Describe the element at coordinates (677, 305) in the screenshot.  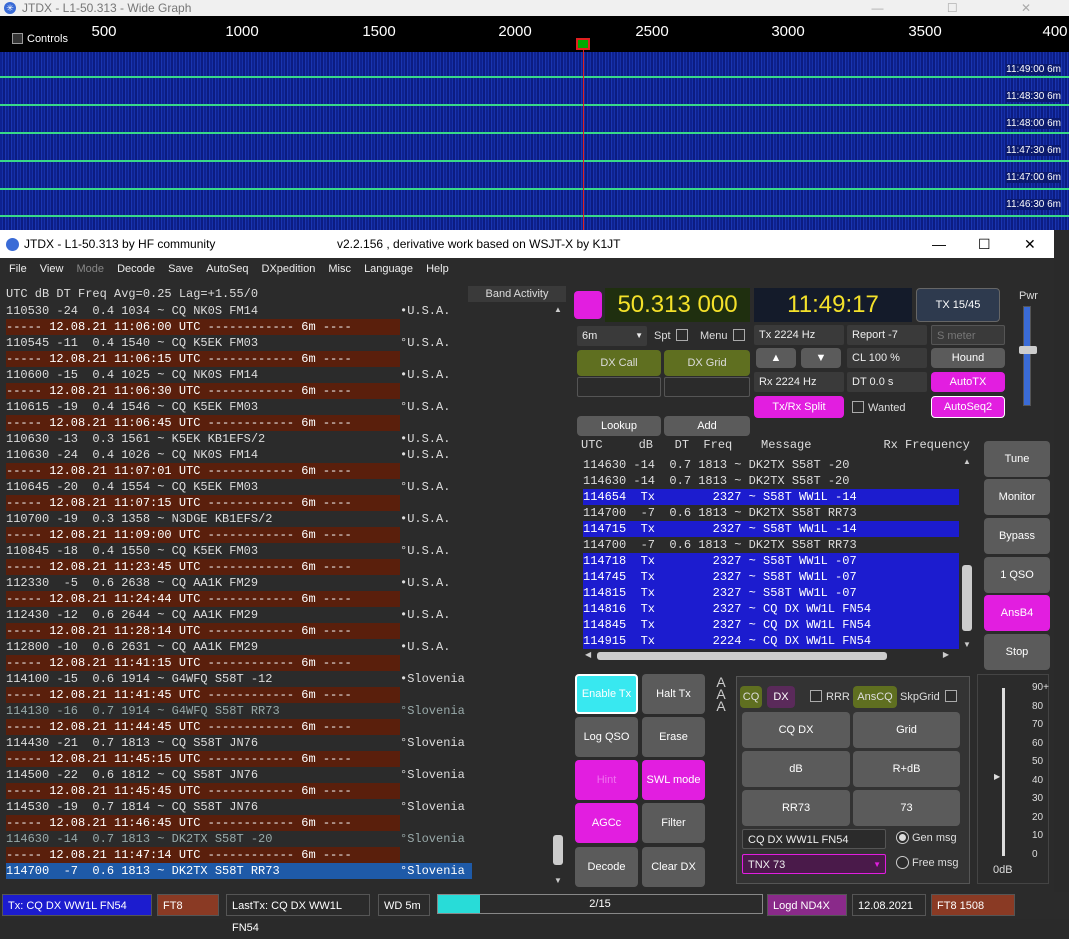
I see `dial-frequency: 50.313 000` at that location.